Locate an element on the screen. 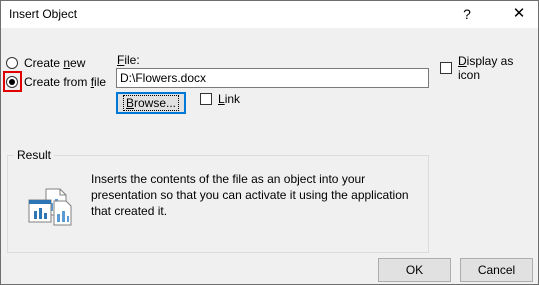  create-new-option: Create new is located at coordinates (45, 63).